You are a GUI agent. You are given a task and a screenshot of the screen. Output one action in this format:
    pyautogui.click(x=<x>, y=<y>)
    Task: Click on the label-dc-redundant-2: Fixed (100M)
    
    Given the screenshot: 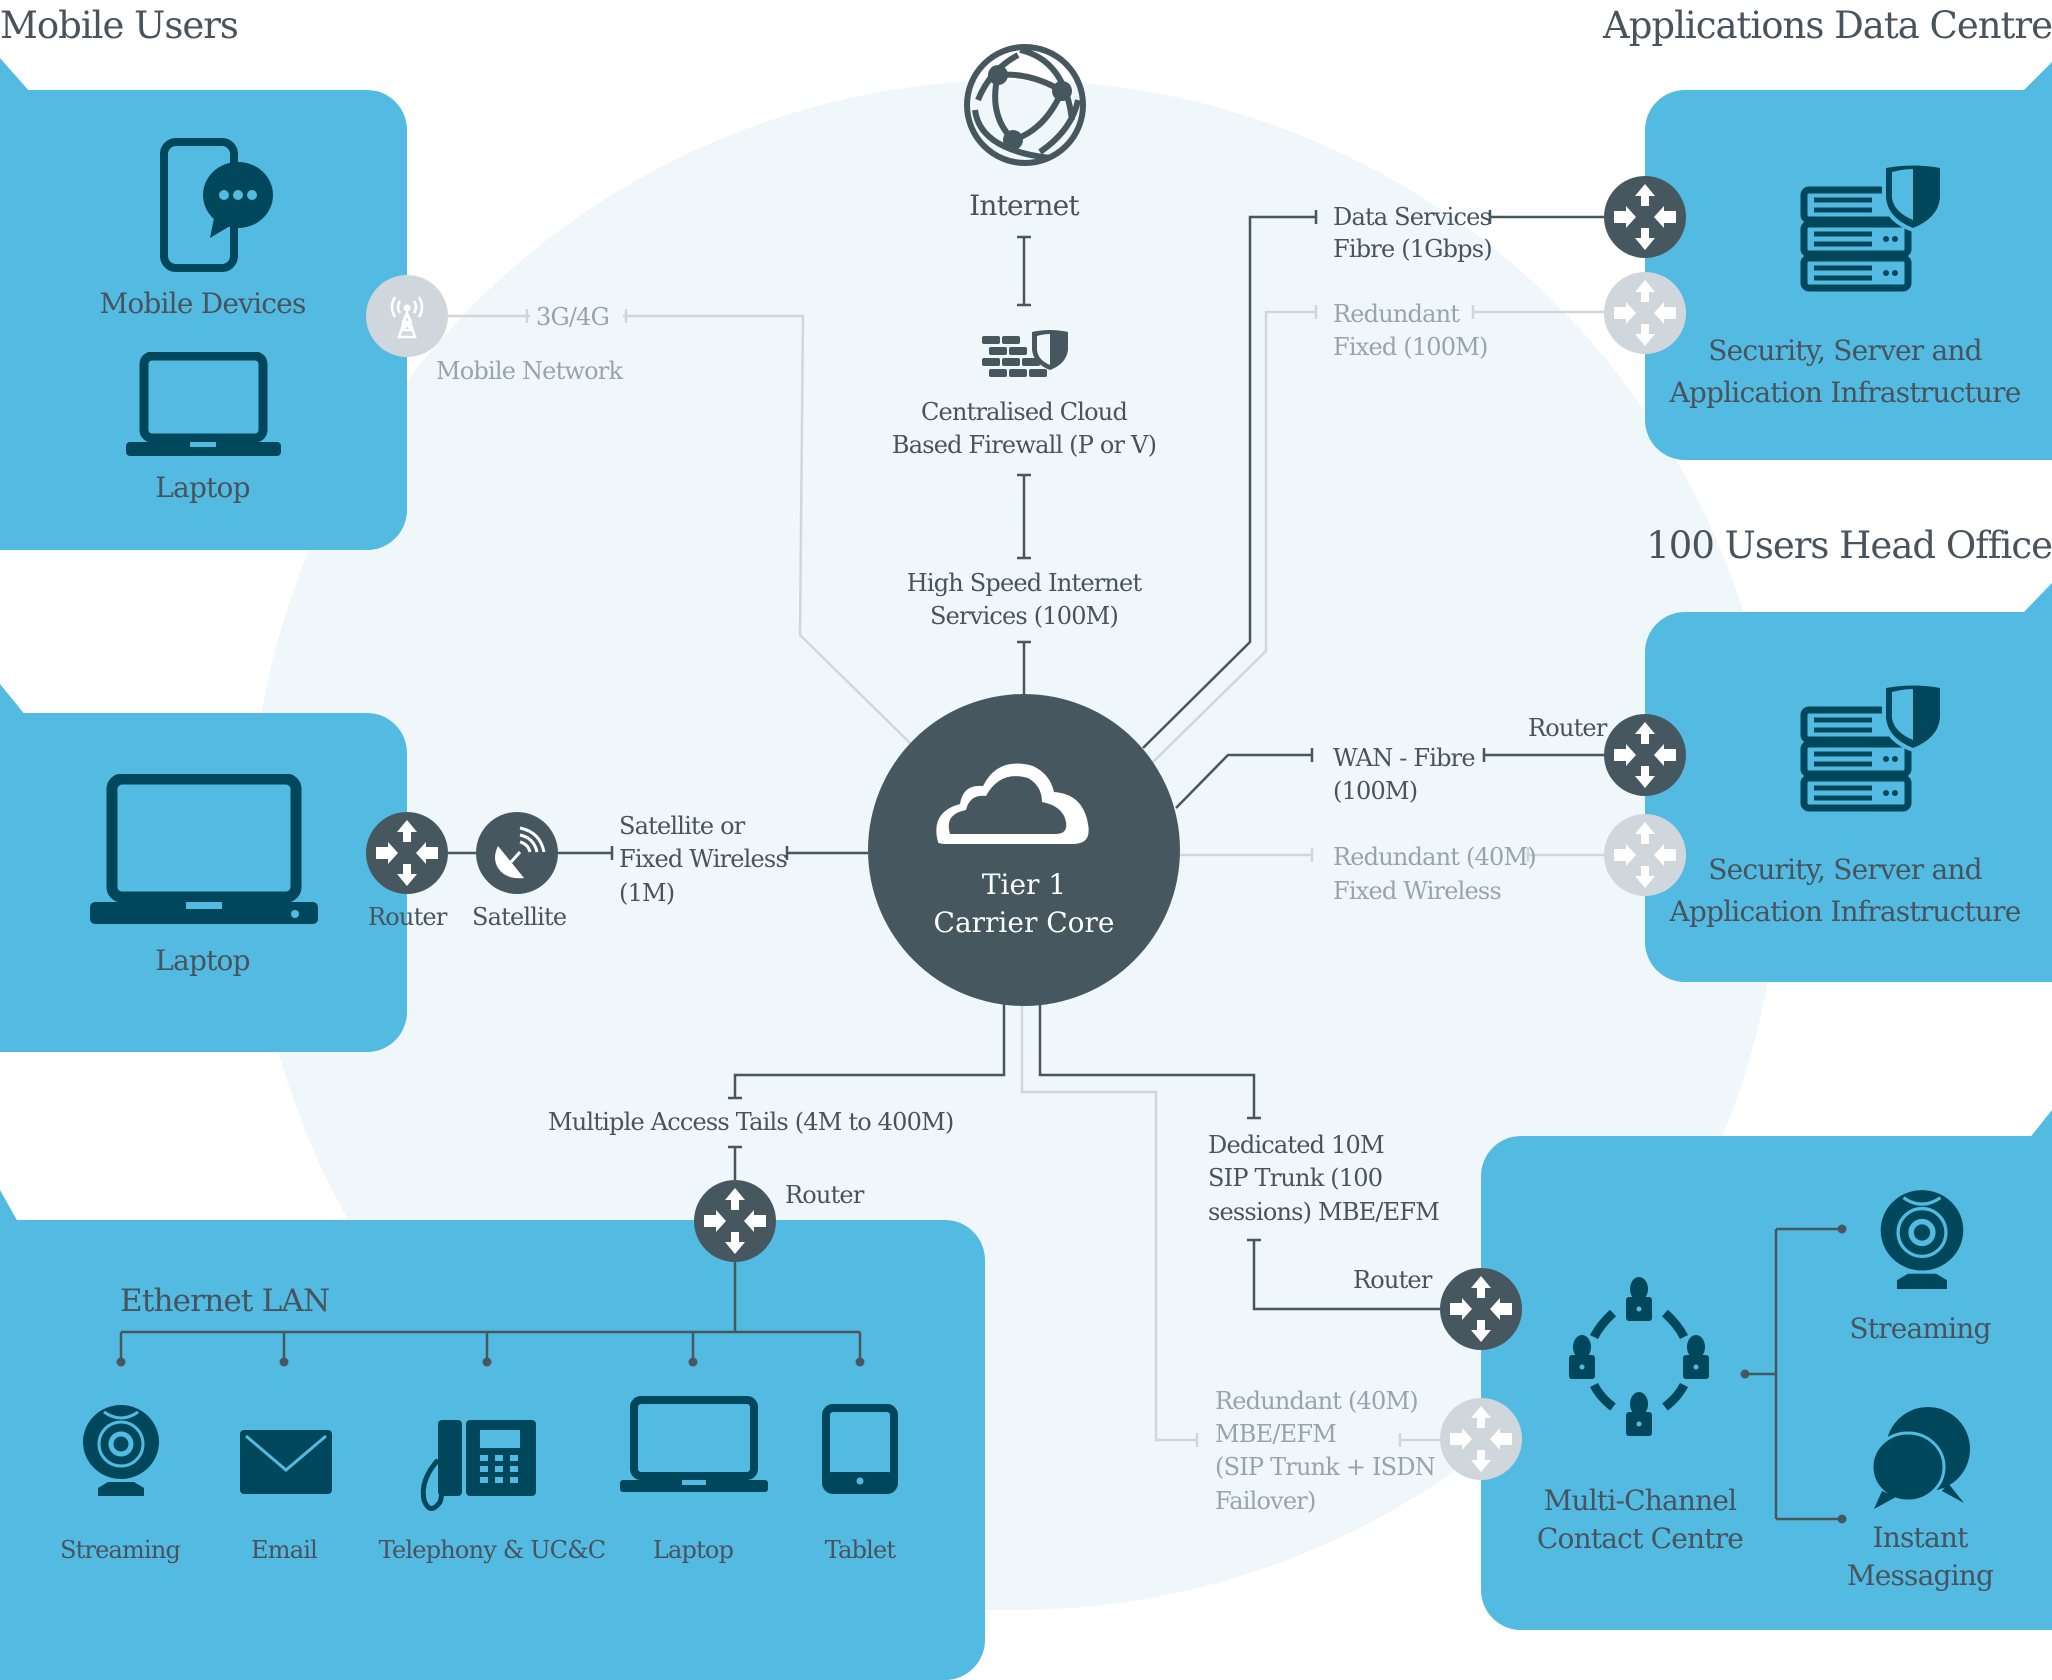 What is the action you would take?
    pyautogui.click(x=1410, y=347)
    